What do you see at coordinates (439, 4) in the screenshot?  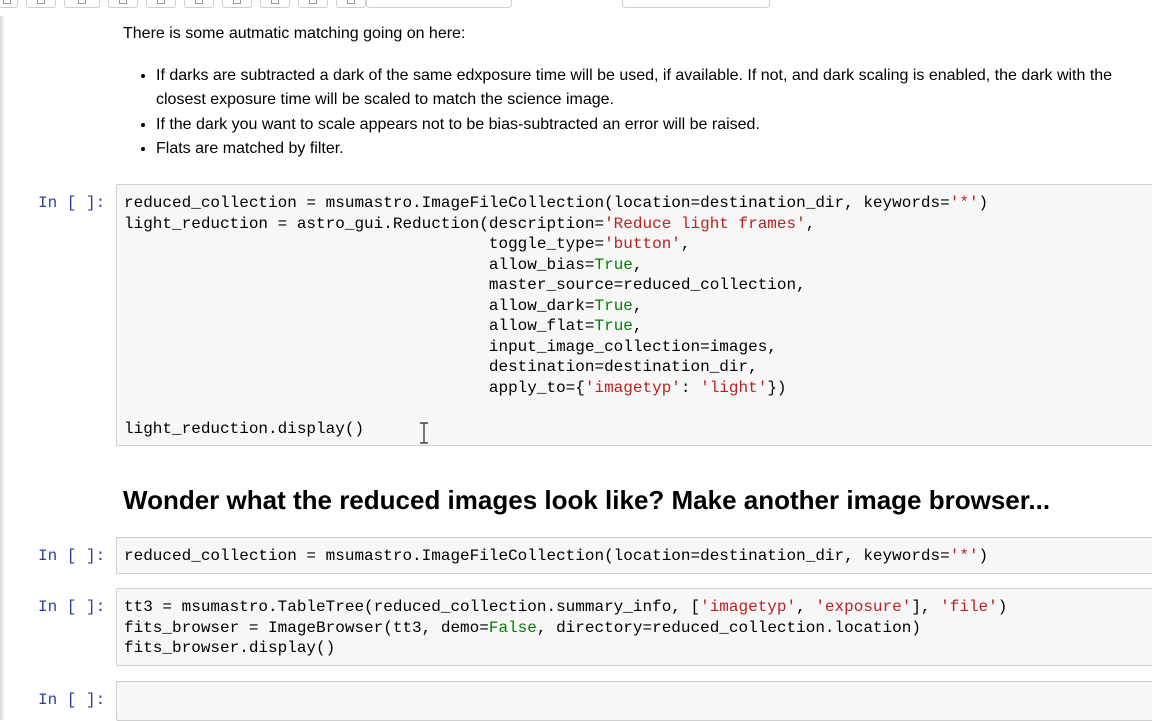 I see `cell-type-select` at bounding box center [439, 4].